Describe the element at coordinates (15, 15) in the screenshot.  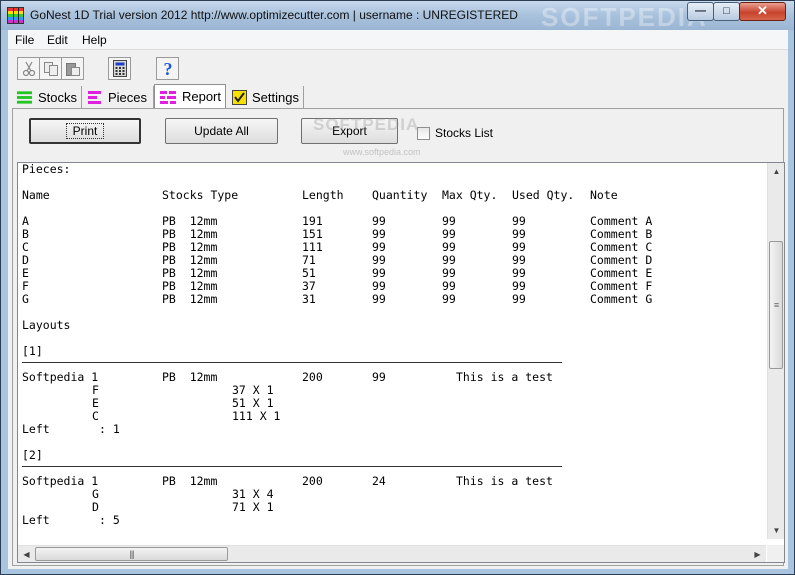
I see `app-logo-icon` at that location.